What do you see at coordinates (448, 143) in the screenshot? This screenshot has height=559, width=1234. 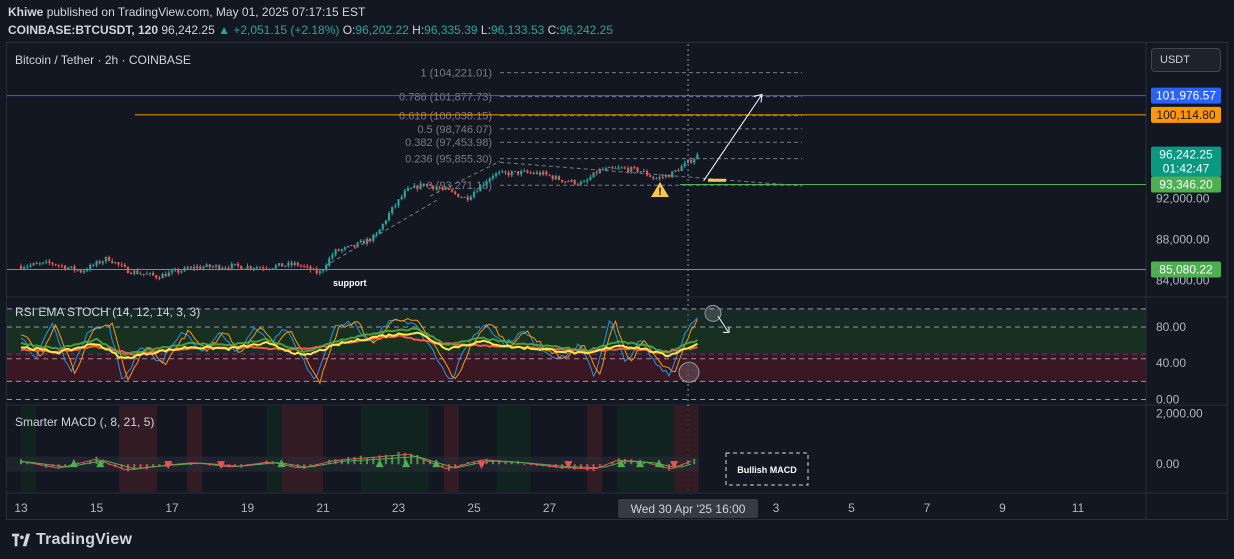 I see `fib-level-label: 0.382 (97,453.98)` at bounding box center [448, 143].